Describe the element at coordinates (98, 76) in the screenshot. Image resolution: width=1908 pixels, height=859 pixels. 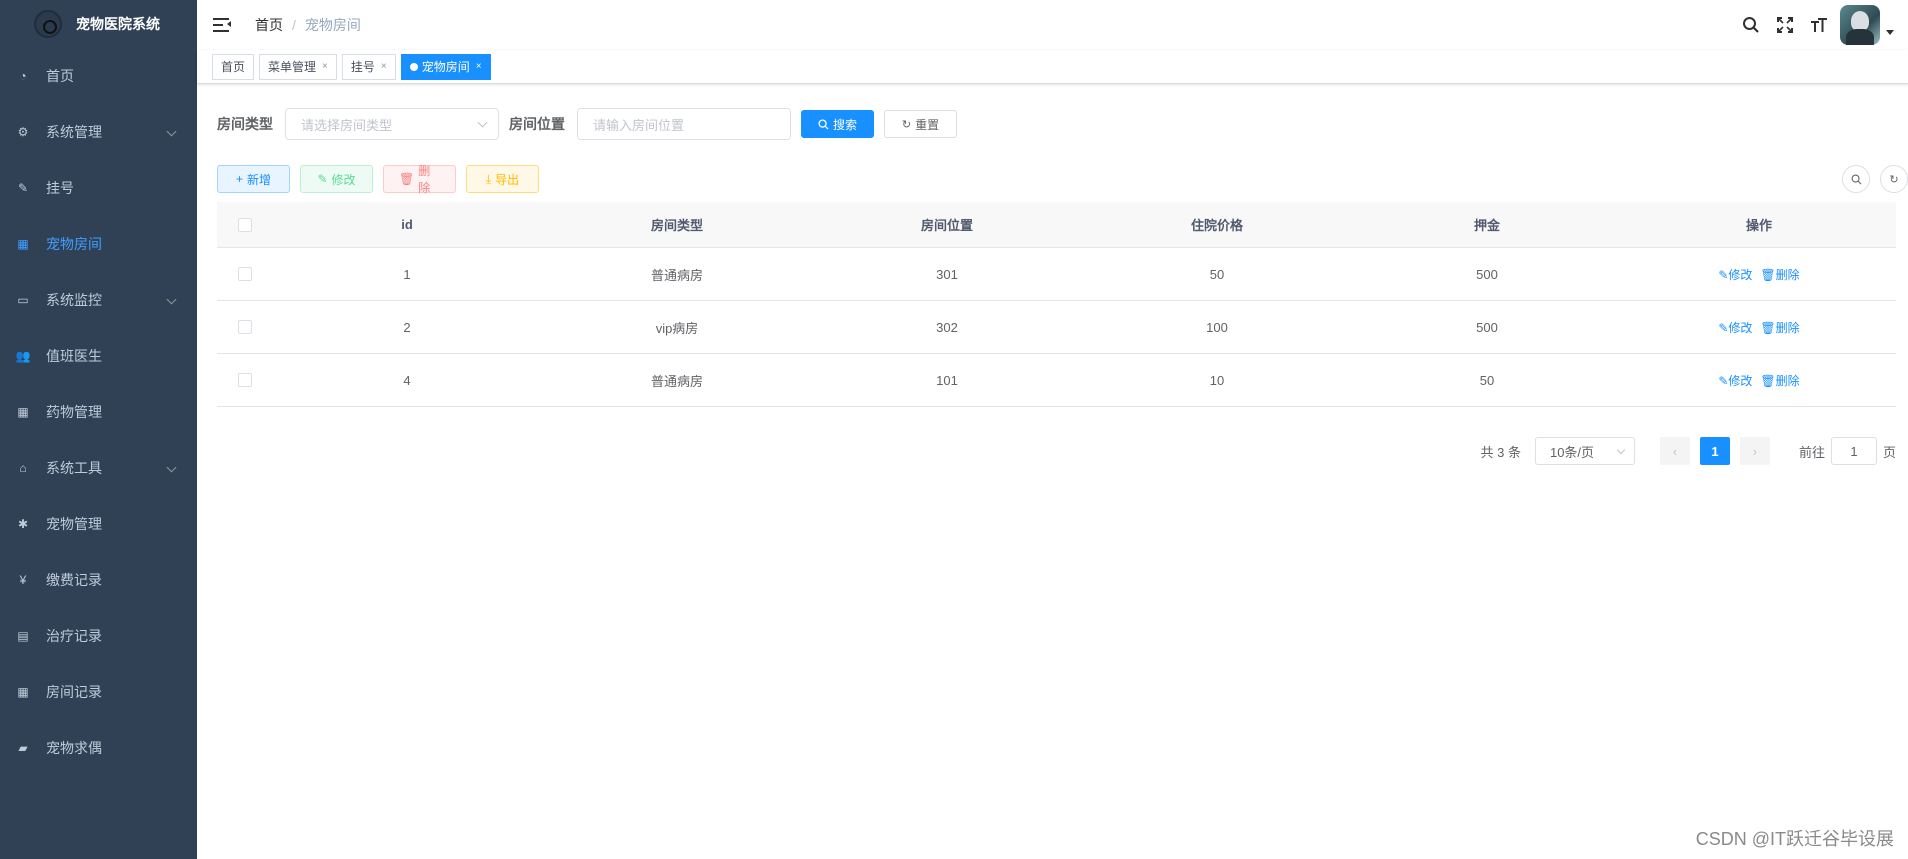
I see `sidebar-item-0: ◔ 首页` at that location.